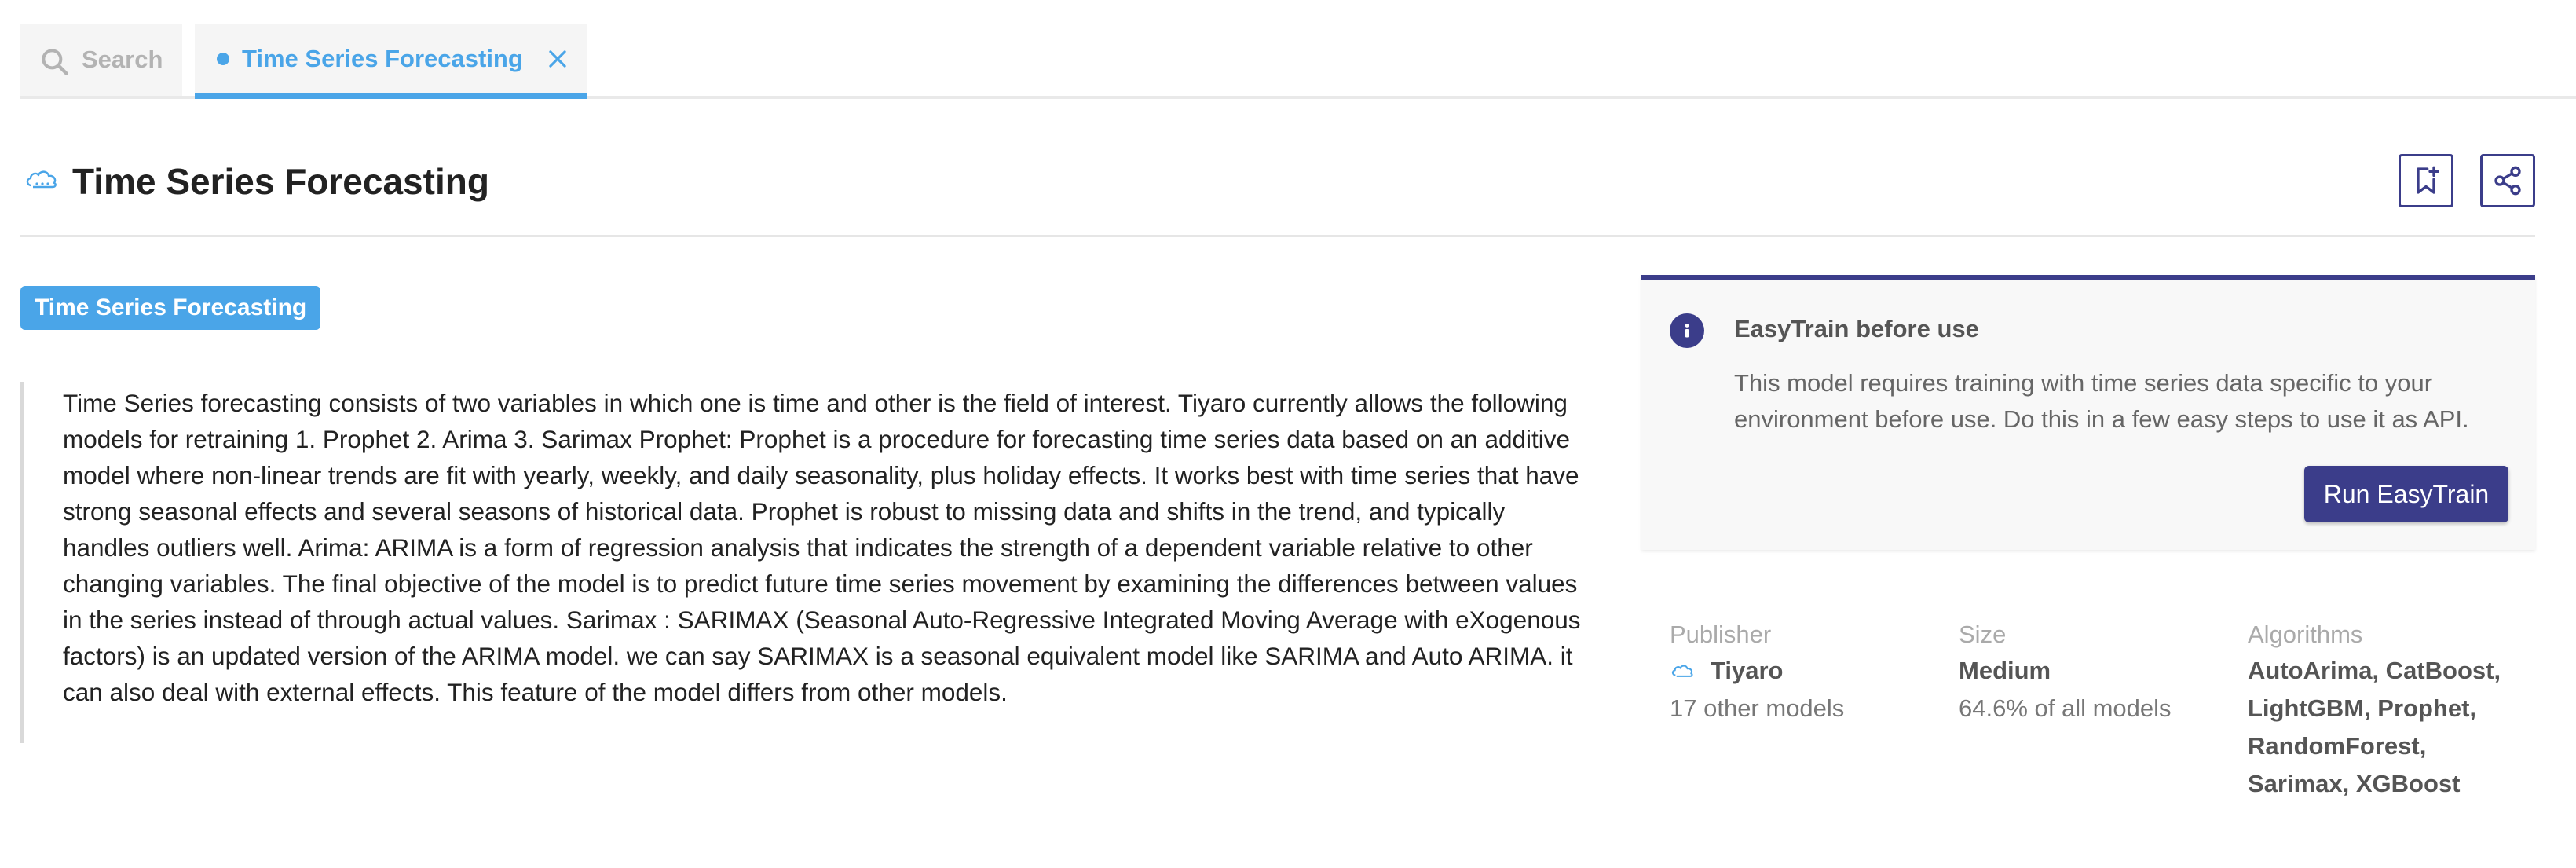  I want to click on bookmark-add-icon, so click(2428, 180).